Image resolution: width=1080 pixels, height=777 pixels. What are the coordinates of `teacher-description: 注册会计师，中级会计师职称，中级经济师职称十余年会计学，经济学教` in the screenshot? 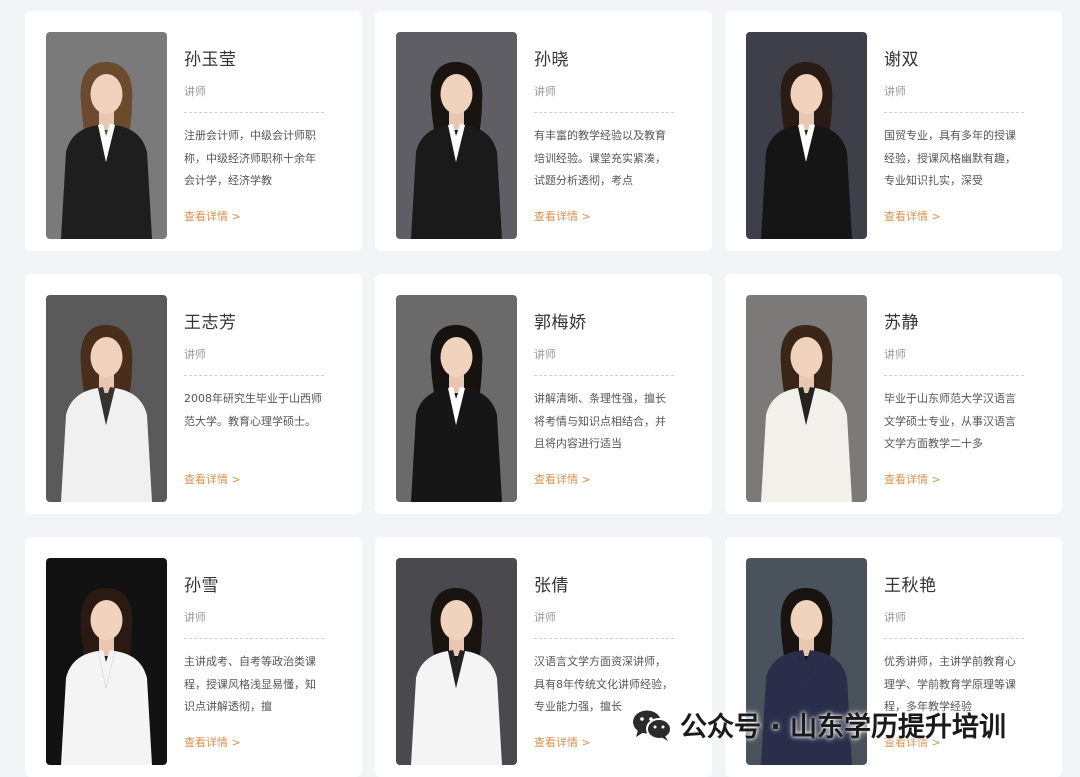 It's located at (250, 158).